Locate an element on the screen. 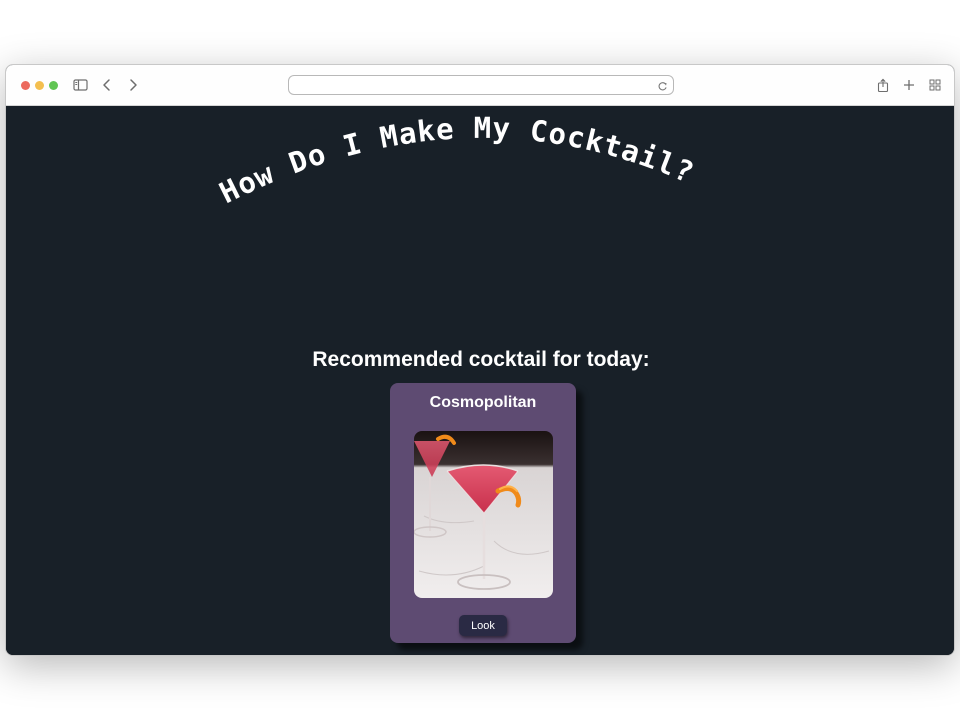  title-word: Do is located at coordinates (298, 161).